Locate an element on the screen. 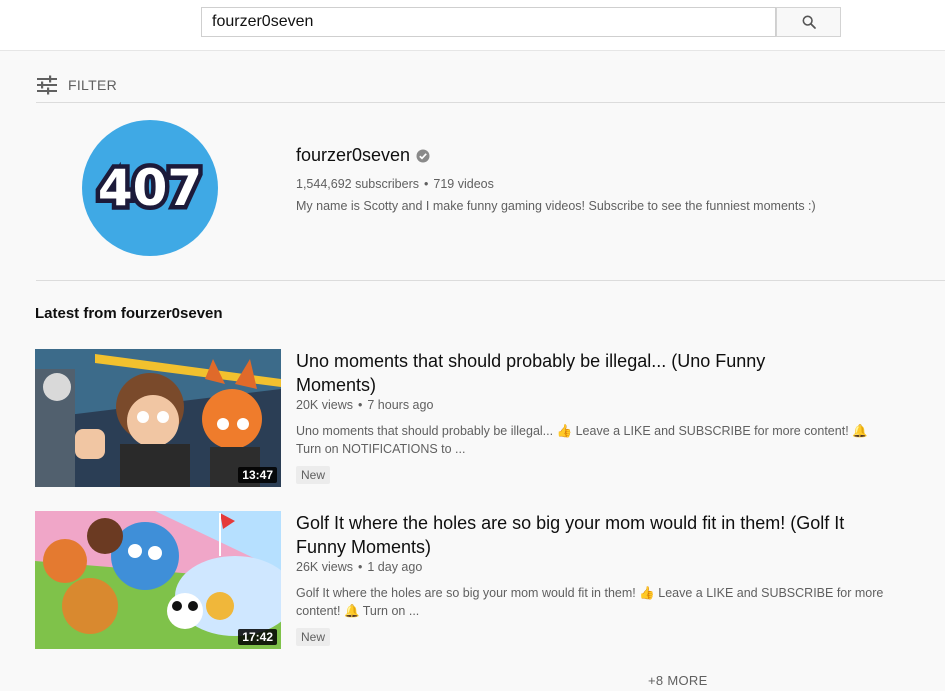 This screenshot has height=691, width=945. video-meta: 20K views • 7 hours ago is located at coordinates (364, 405).